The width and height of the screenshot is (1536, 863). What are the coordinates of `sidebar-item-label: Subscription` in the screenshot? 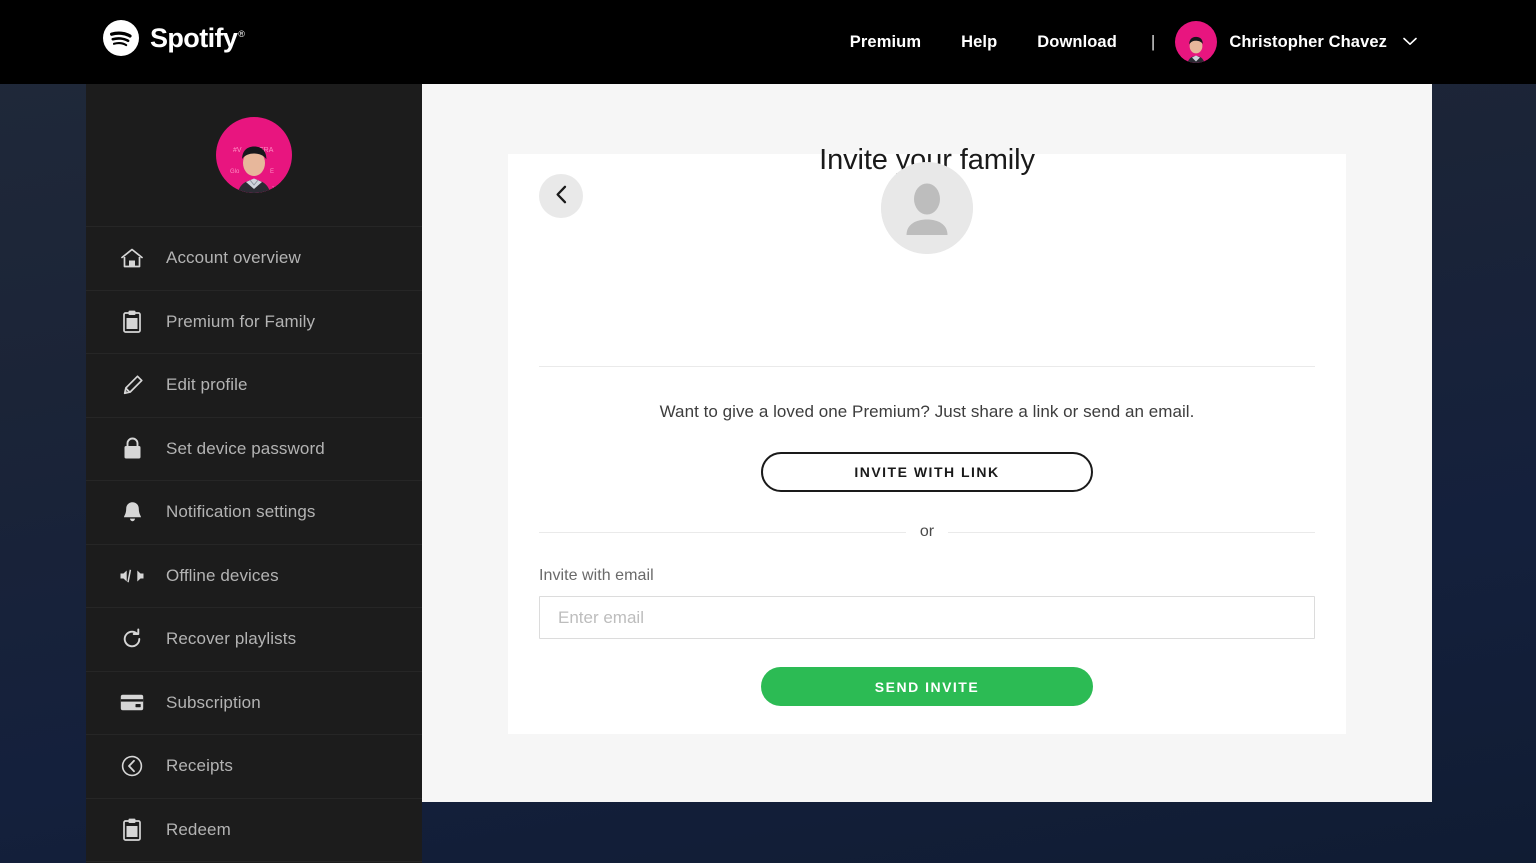 It's located at (213, 702).